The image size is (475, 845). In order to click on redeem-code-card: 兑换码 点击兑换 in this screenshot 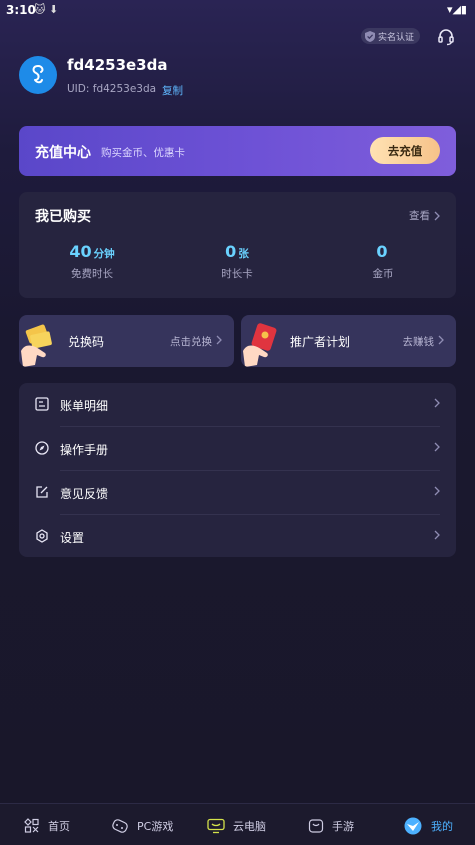, I will do `click(126, 341)`.